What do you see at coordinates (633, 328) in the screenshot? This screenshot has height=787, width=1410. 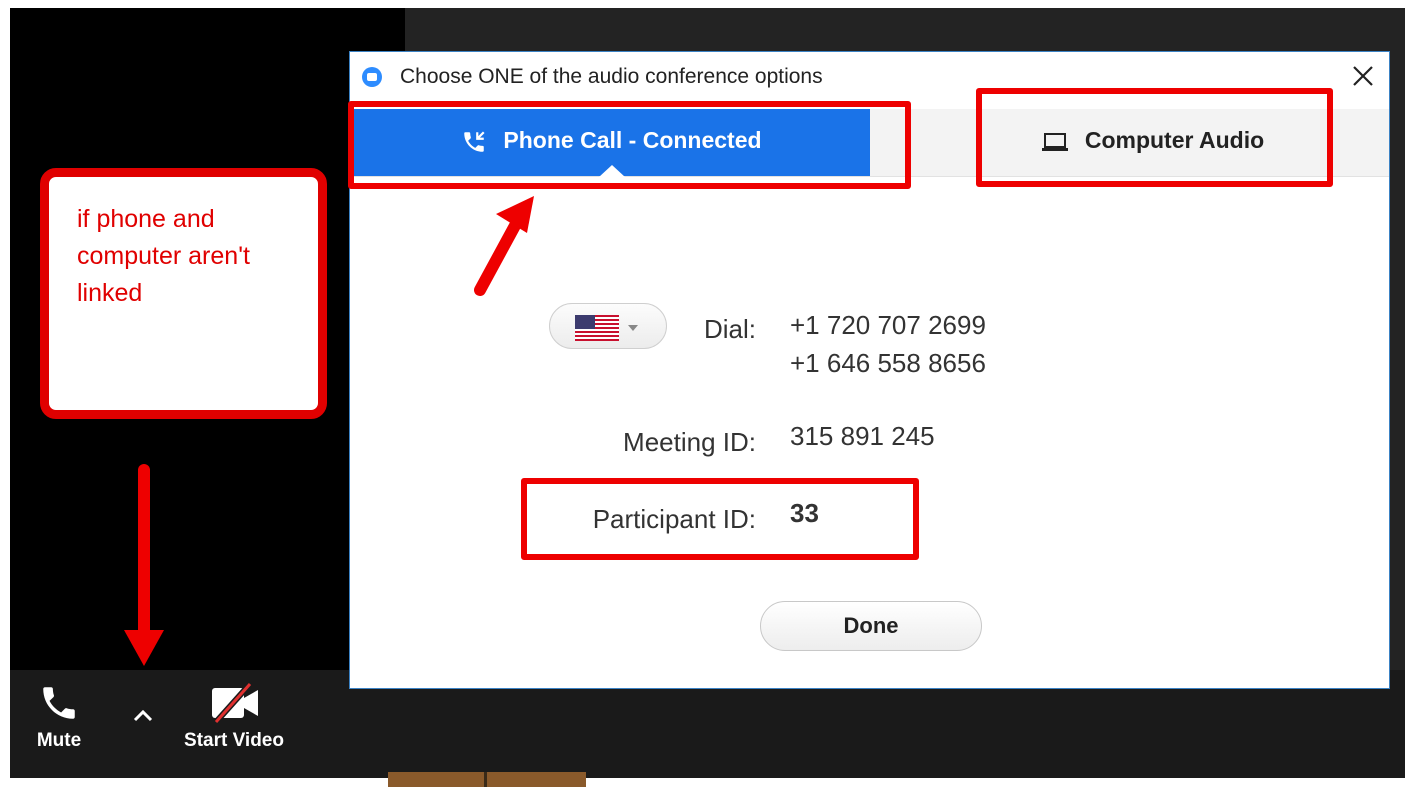 I see `chevron-down-icon` at bounding box center [633, 328].